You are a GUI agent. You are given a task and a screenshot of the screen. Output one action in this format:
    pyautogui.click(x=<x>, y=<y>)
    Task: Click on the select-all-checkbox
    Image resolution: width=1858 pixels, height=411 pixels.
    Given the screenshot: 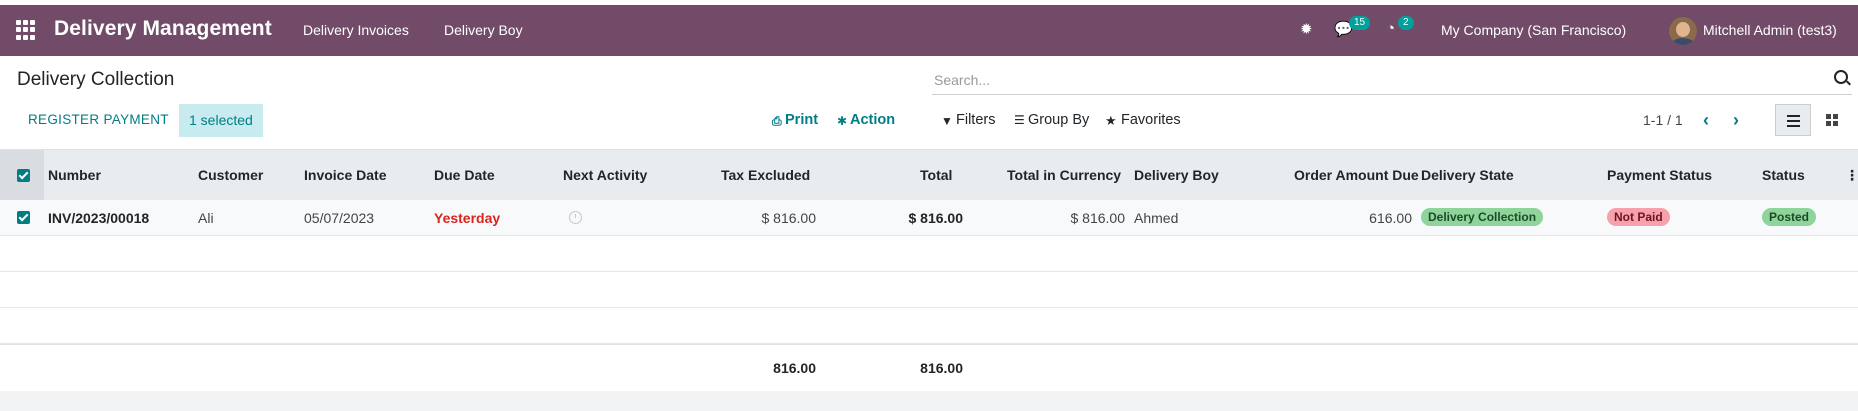 What is the action you would take?
    pyautogui.click(x=23, y=175)
    